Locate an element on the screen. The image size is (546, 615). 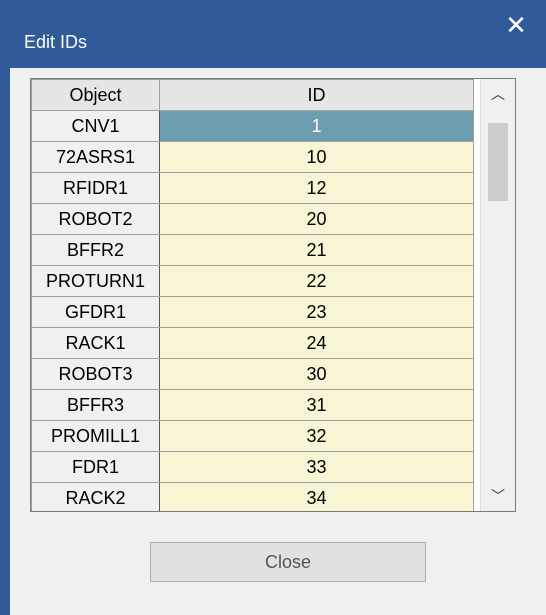
table-row: ROBOT3 30 is located at coordinates (252, 374).